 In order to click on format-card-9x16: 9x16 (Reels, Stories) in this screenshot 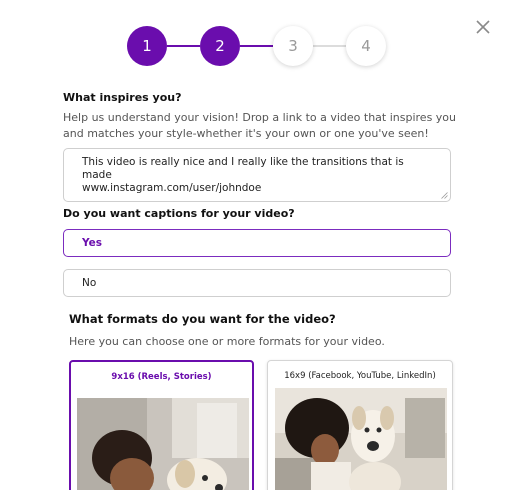, I will do `click(161, 425)`.